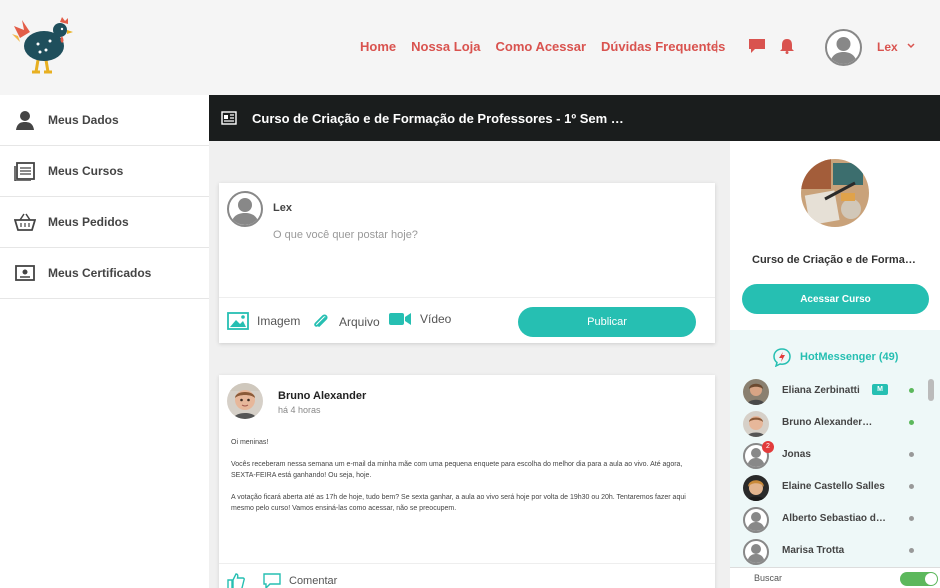 The width and height of the screenshot is (940, 588). What do you see at coordinates (25, 120) in the screenshot?
I see `user-icon` at bounding box center [25, 120].